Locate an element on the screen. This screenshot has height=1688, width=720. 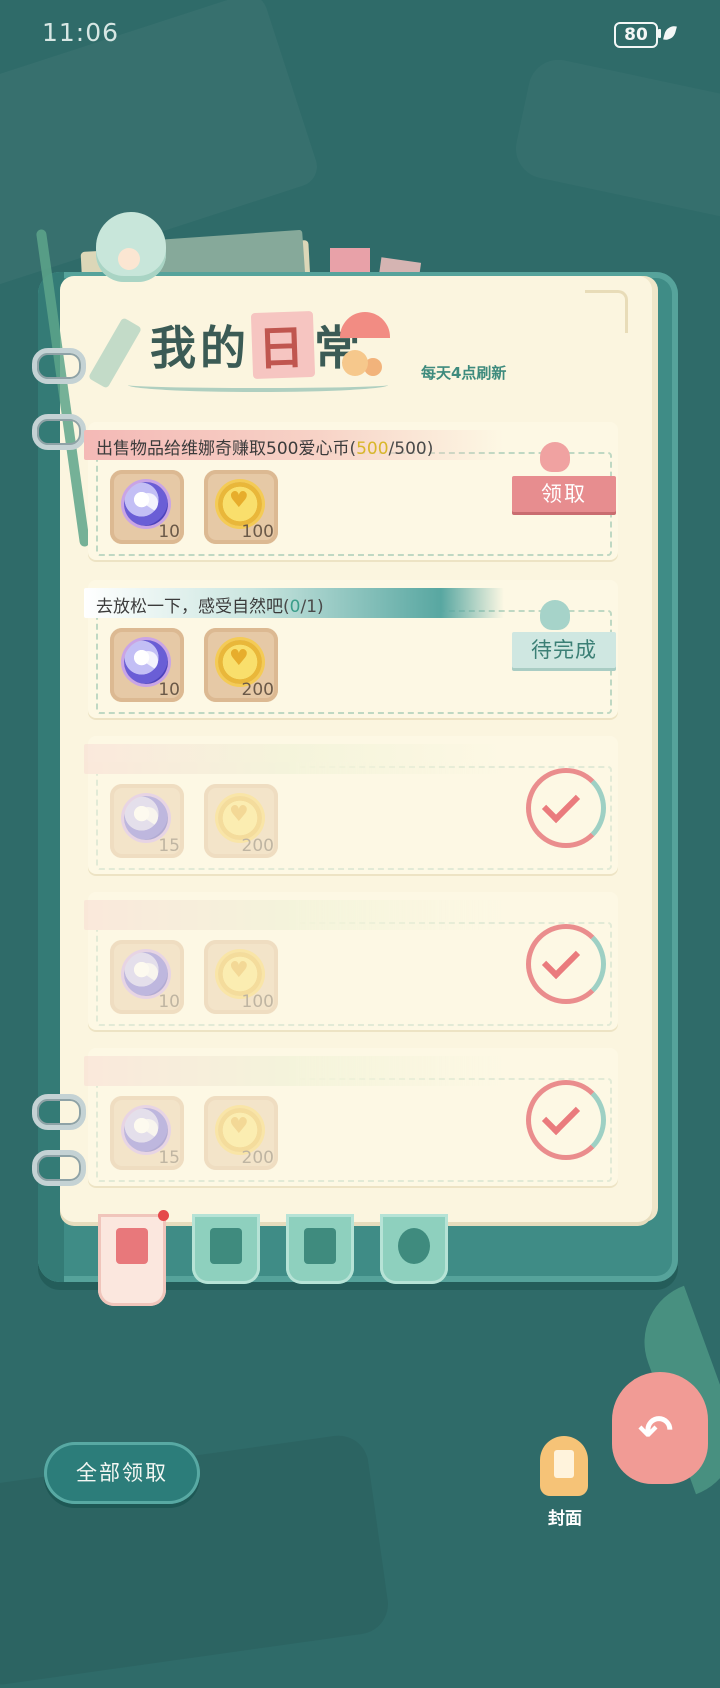
tab-album is located at coordinates (226, 1249).